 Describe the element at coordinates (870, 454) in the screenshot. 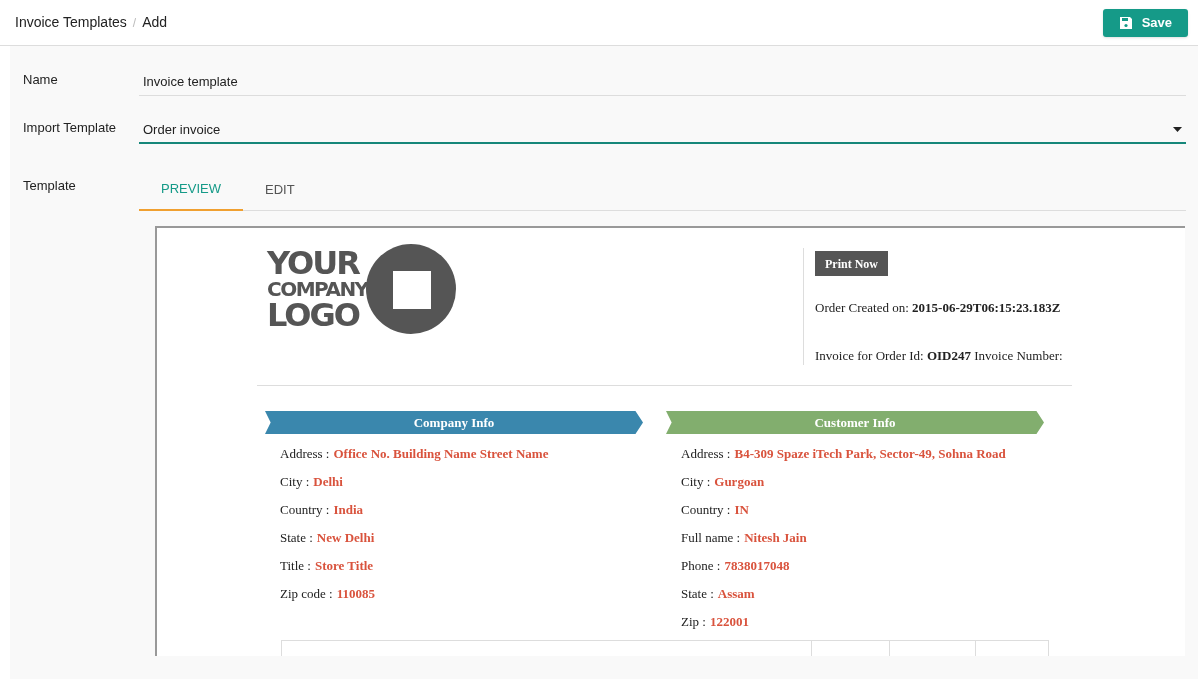

I see `info-value: B4-309 Spaze iTech Park, Sector-49, Sohna Road` at that location.